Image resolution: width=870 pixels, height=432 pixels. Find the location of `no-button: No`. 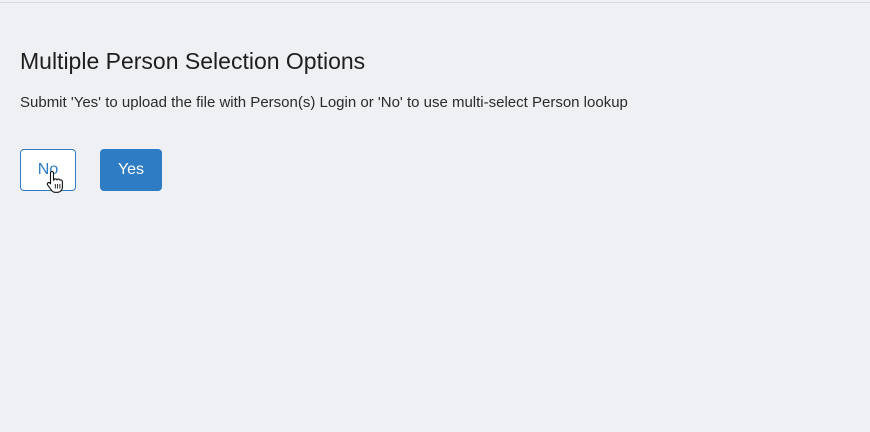

no-button: No is located at coordinates (48, 171).